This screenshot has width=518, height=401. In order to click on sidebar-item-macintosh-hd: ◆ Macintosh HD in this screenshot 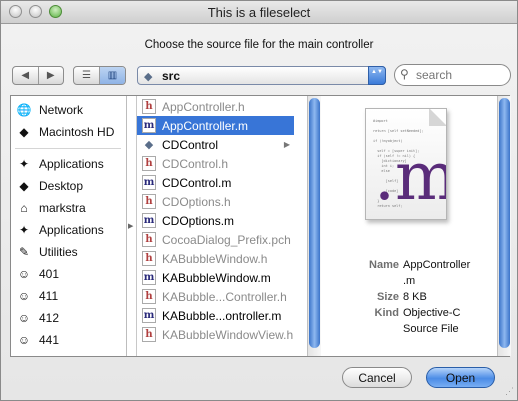, I will do `click(64, 132)`.